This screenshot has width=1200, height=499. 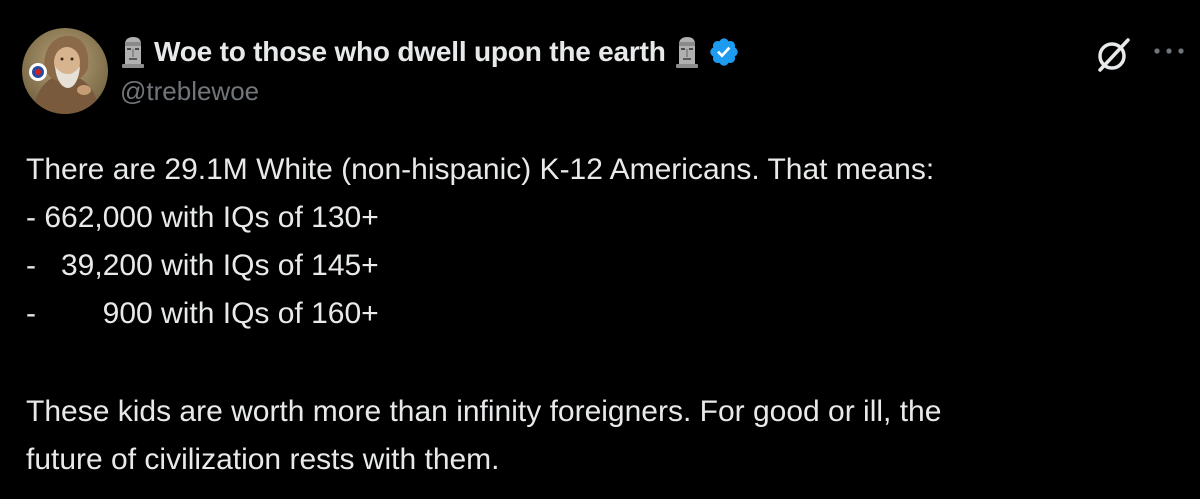 I want to click on user-handle: @treblewoe, so click(x=430, y=91).